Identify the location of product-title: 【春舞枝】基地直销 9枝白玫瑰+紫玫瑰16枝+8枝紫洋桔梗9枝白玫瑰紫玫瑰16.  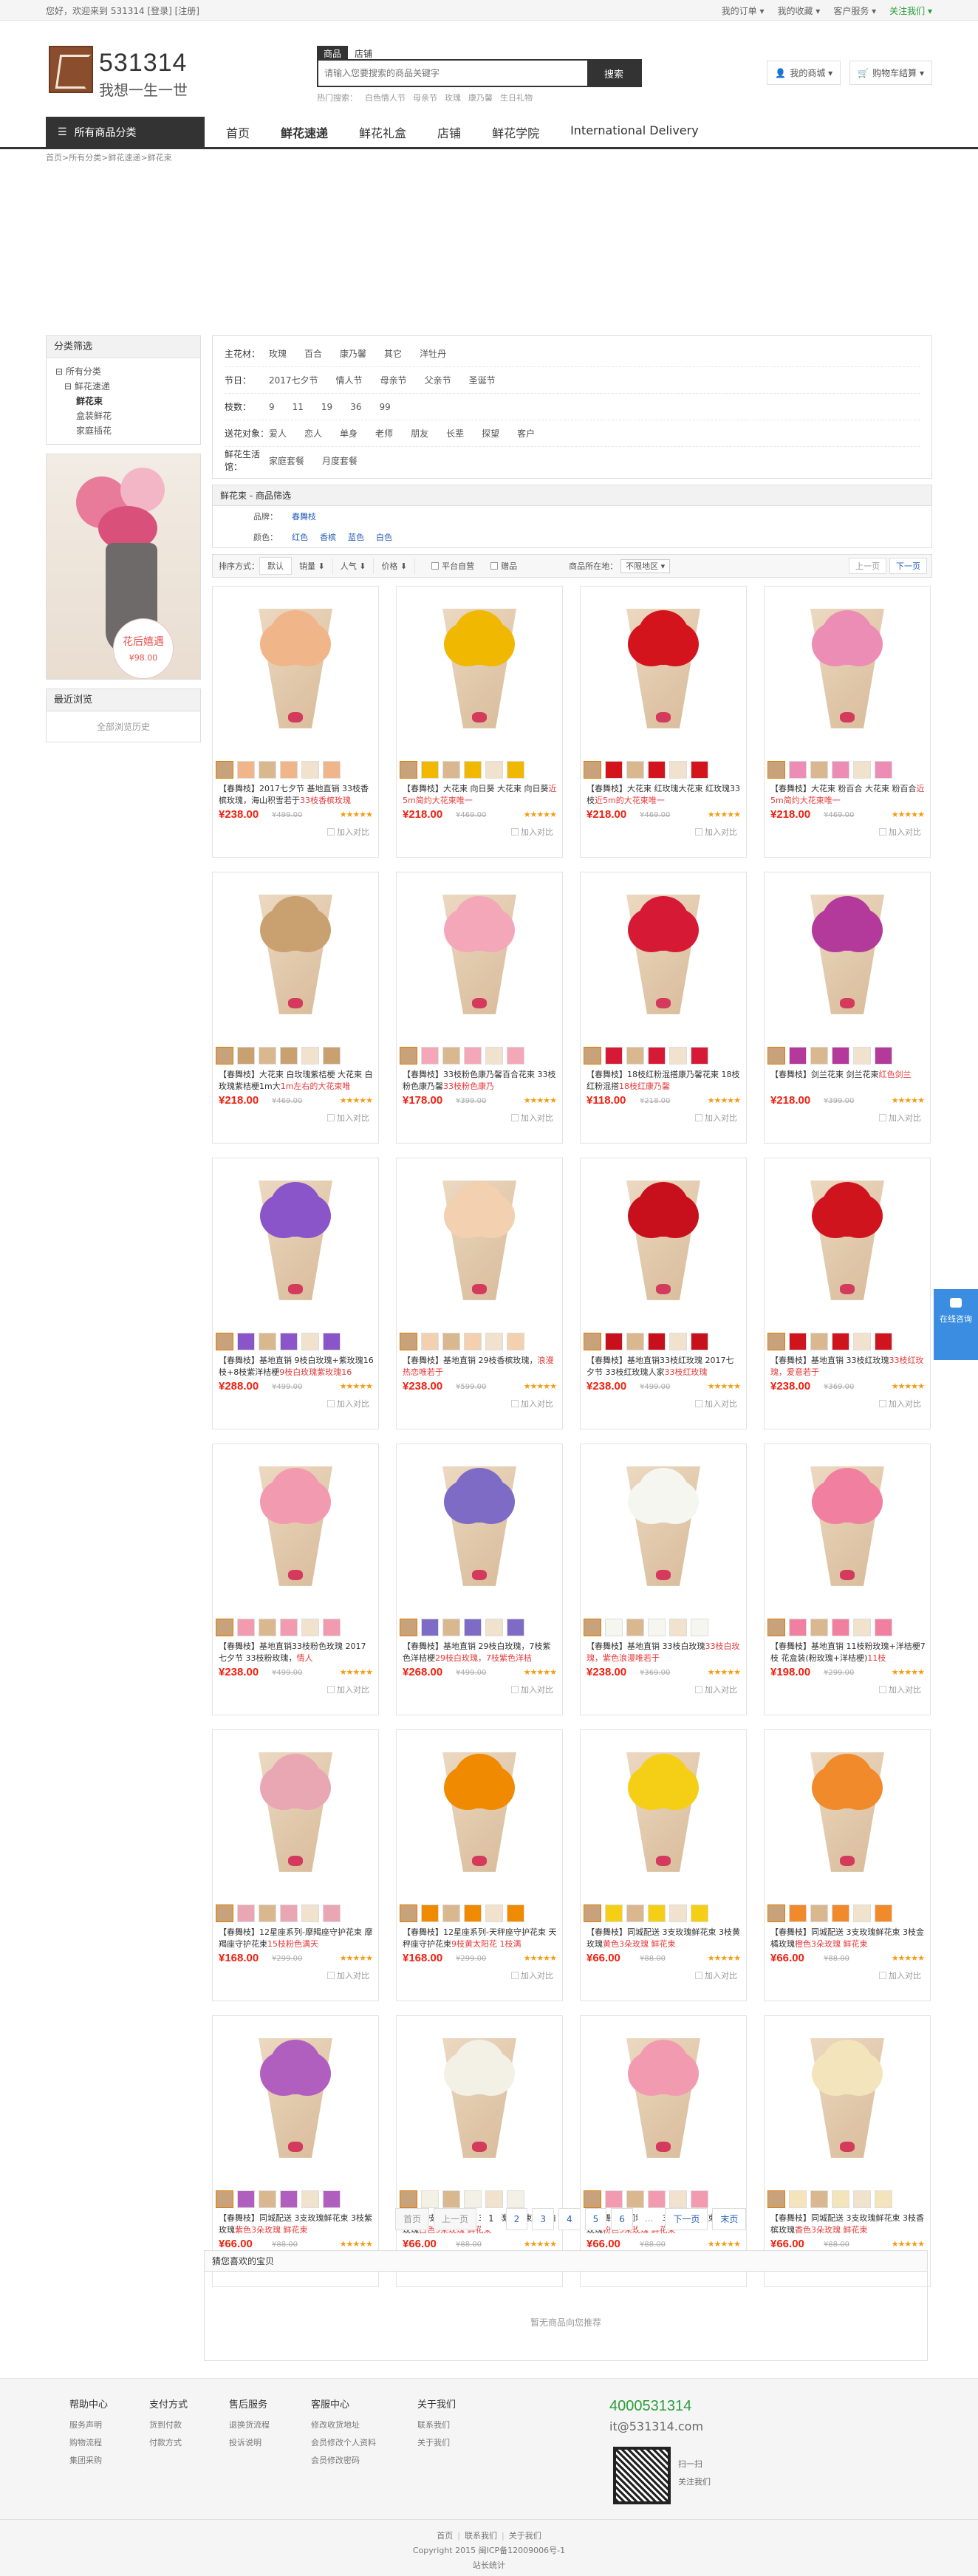
(296, 1366).